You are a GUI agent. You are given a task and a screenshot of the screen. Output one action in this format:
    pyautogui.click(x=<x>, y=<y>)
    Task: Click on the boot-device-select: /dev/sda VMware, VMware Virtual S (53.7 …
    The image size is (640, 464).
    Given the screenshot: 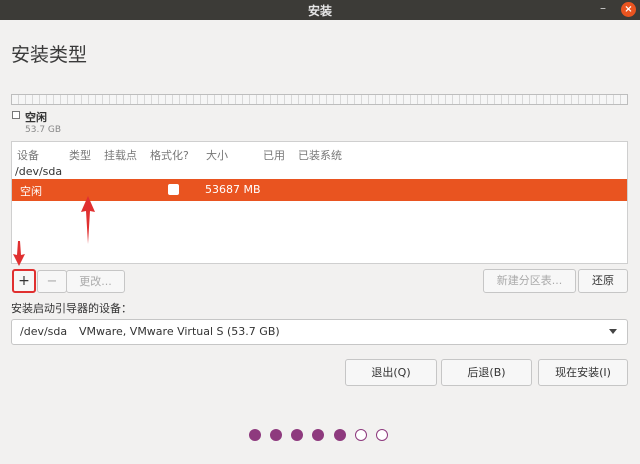 What is the action you would take?
    pyautogui.click(x=319, y=332)
    